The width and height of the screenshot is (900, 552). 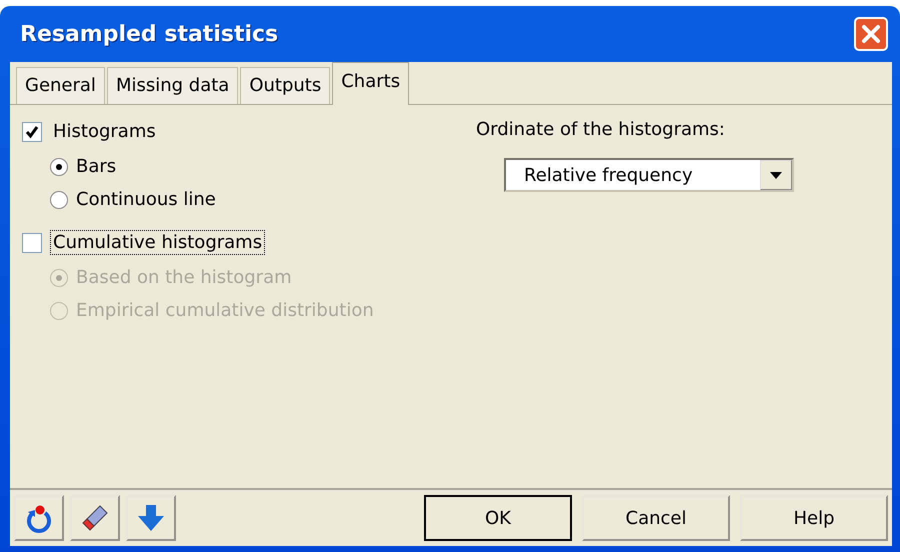 I want to click on field-label: Ordinate of the histograms:, so click(x=601, y=129).